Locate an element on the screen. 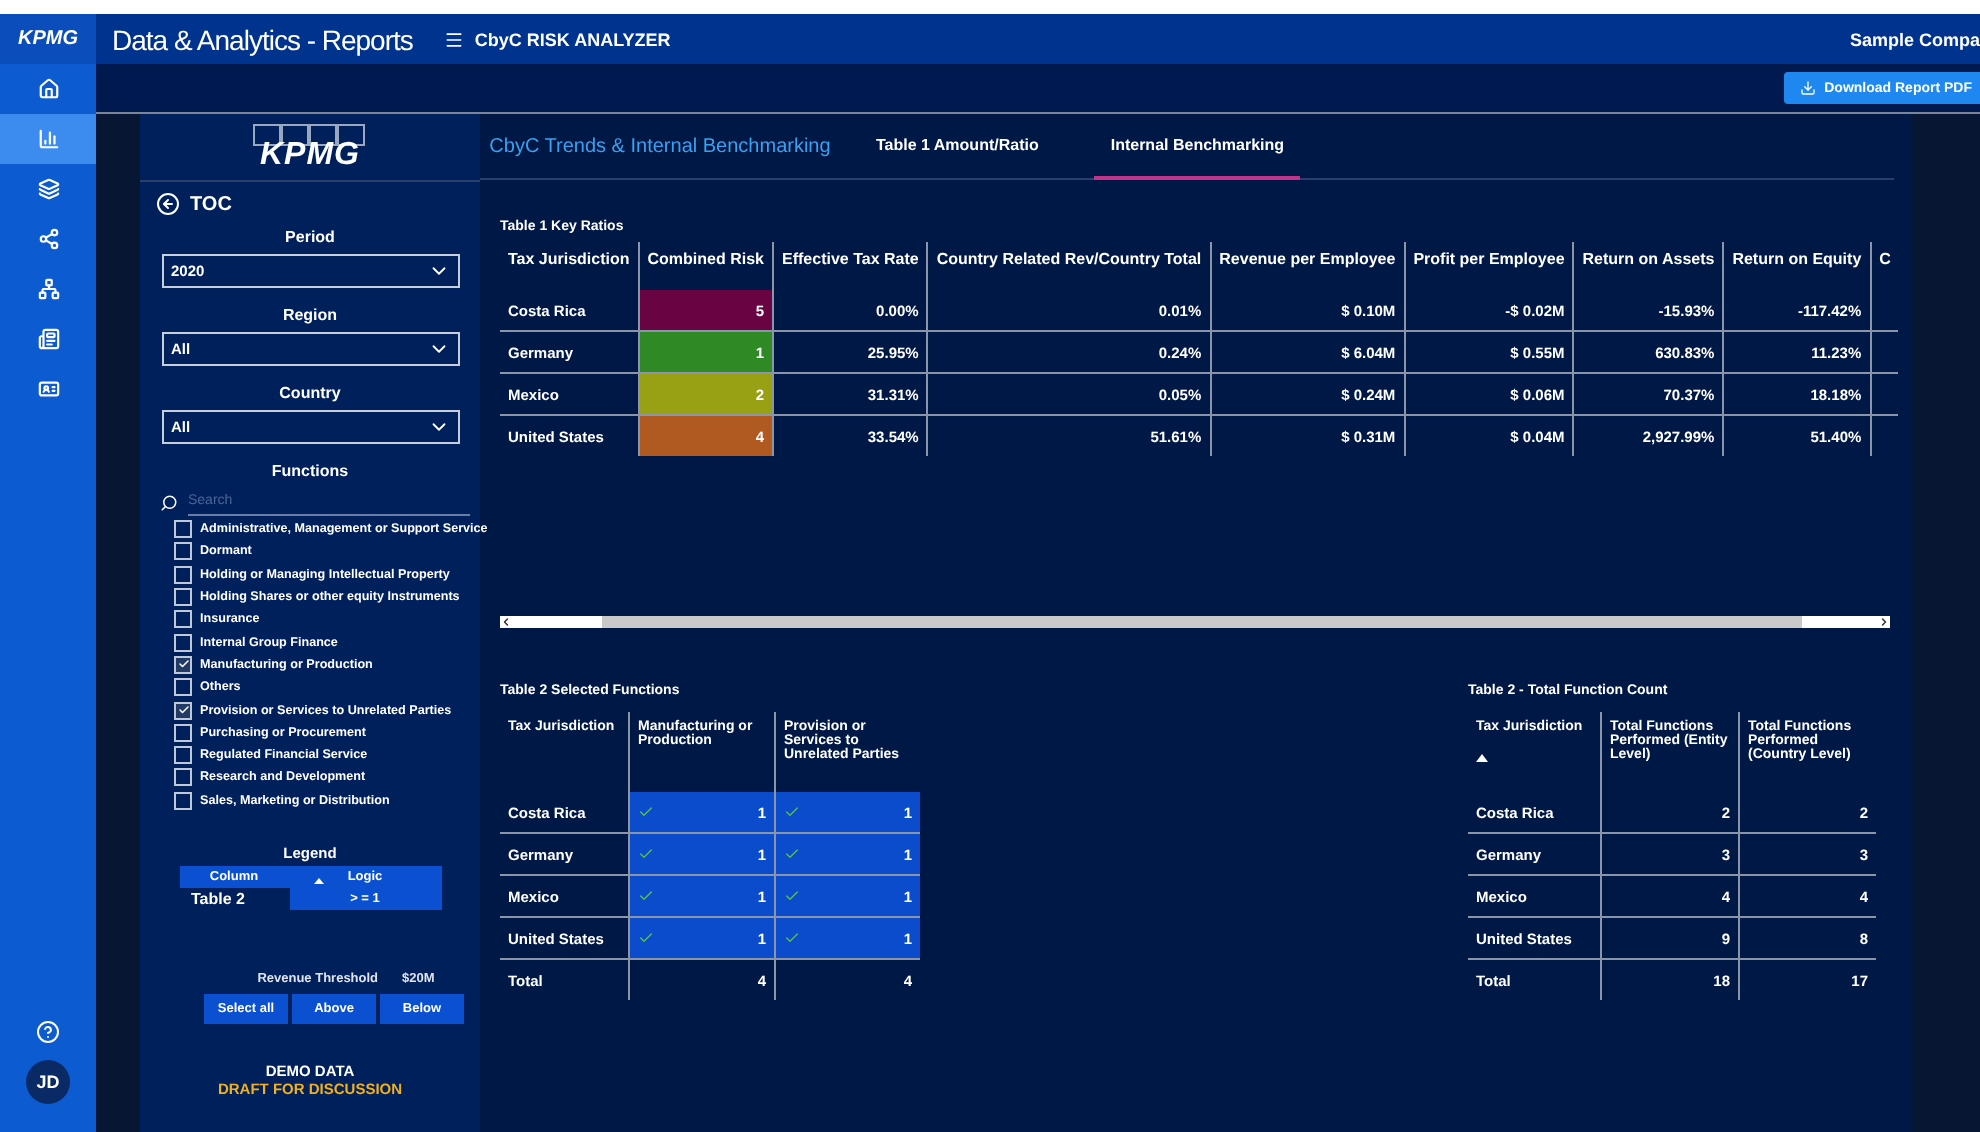  column-header: Return on Equity is located at coordinates (1797, 266).